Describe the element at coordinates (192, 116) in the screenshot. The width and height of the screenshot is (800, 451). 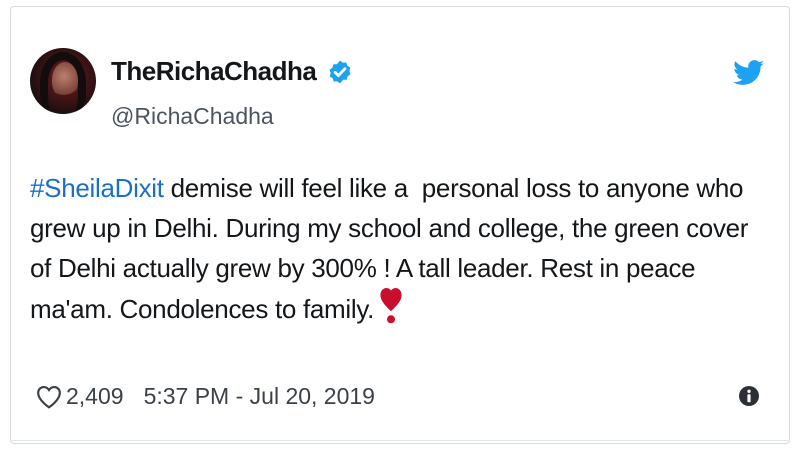
I see `user-handle: @RichaChadha` at that location.